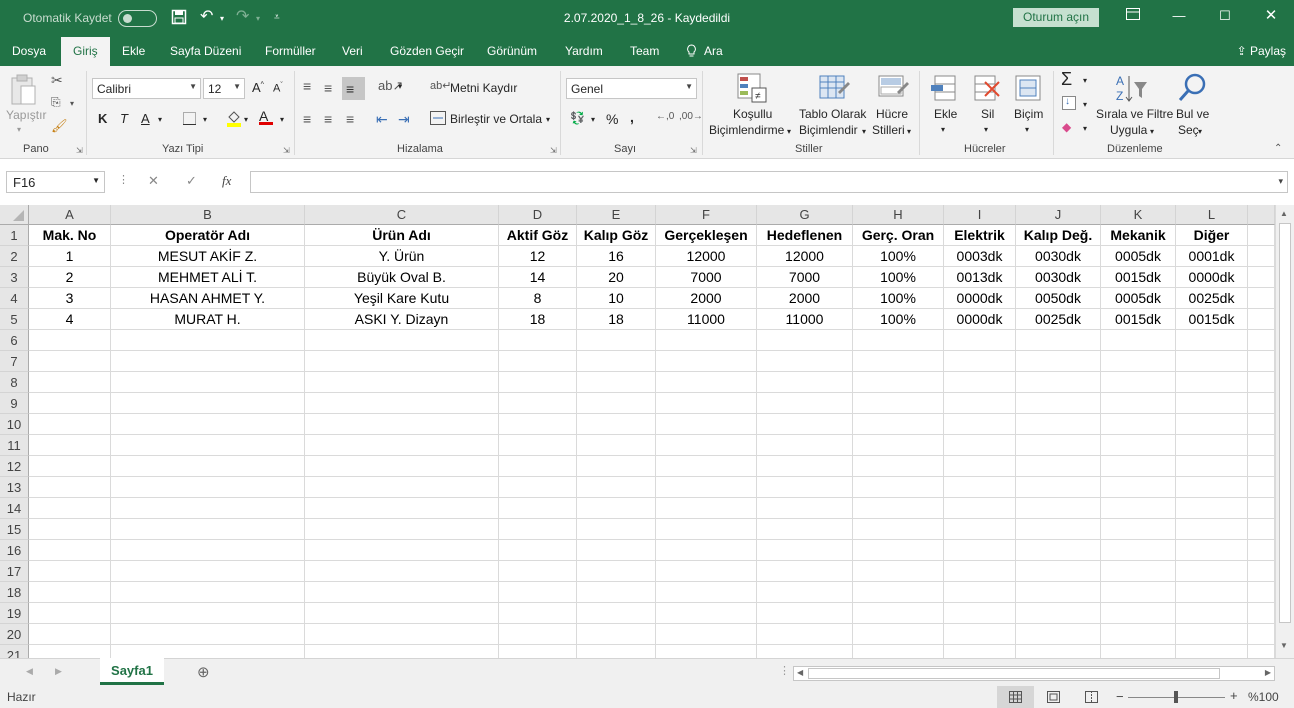 The image size is (1294, 708). What do you see at coordinates (538, 403) in the screenshot?
I see `cell-d9` at bounding box center [538, 403].